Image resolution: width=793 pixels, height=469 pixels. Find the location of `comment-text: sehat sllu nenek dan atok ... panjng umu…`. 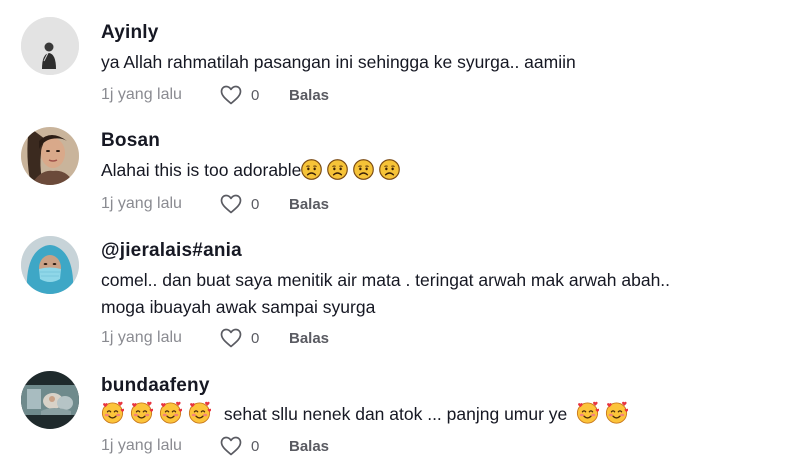

comment-text: sehat sllu nenek dan atok ... panjng umu… is located at coordinates (365, 414).